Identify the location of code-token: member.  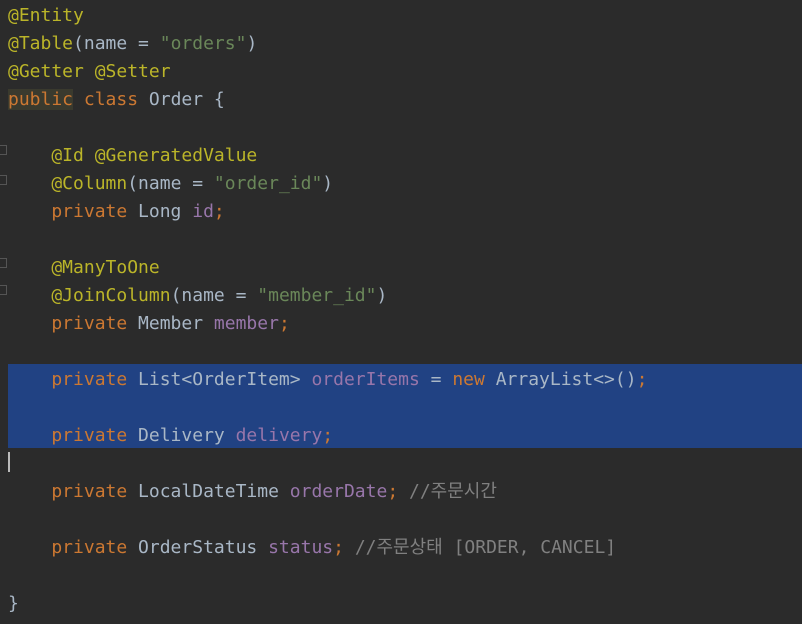
(246, 323).